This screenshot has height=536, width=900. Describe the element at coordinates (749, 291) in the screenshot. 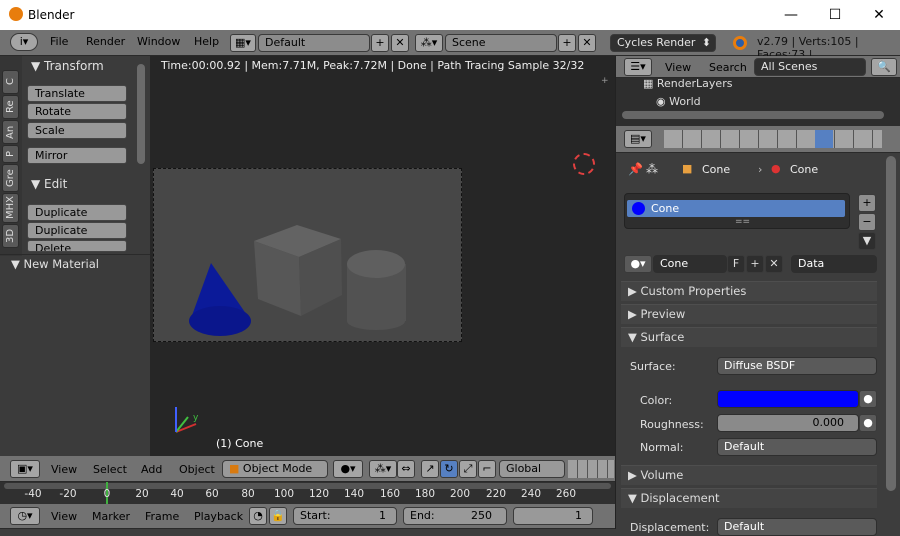

I see `custom-properties-panel-header: ▶ Custom Properties` at that location.